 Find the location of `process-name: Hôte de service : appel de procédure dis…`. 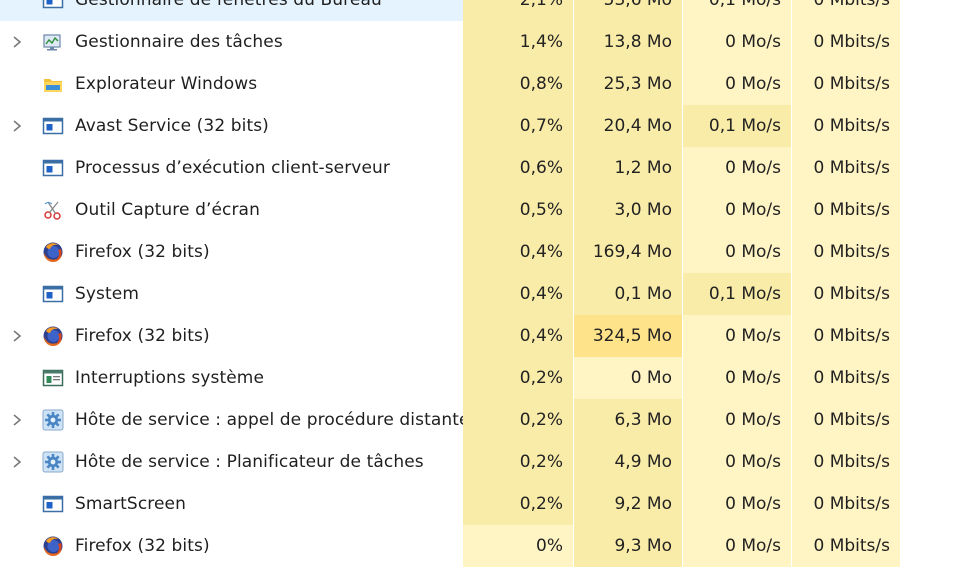

process-name: Hôte de service : appel de procédure dis… is located at coordinates (283, 420).